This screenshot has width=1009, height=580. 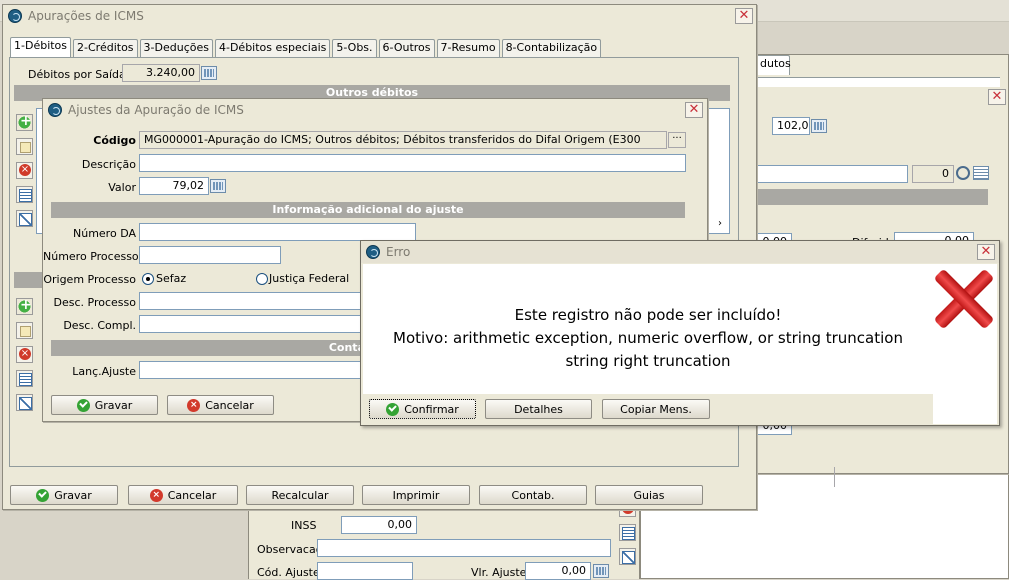 What do you see at coordinates (86, 16) in the screenshot?
I see `apuracoes-title: Apurações de ICMS` at bounding box center [86, 16].